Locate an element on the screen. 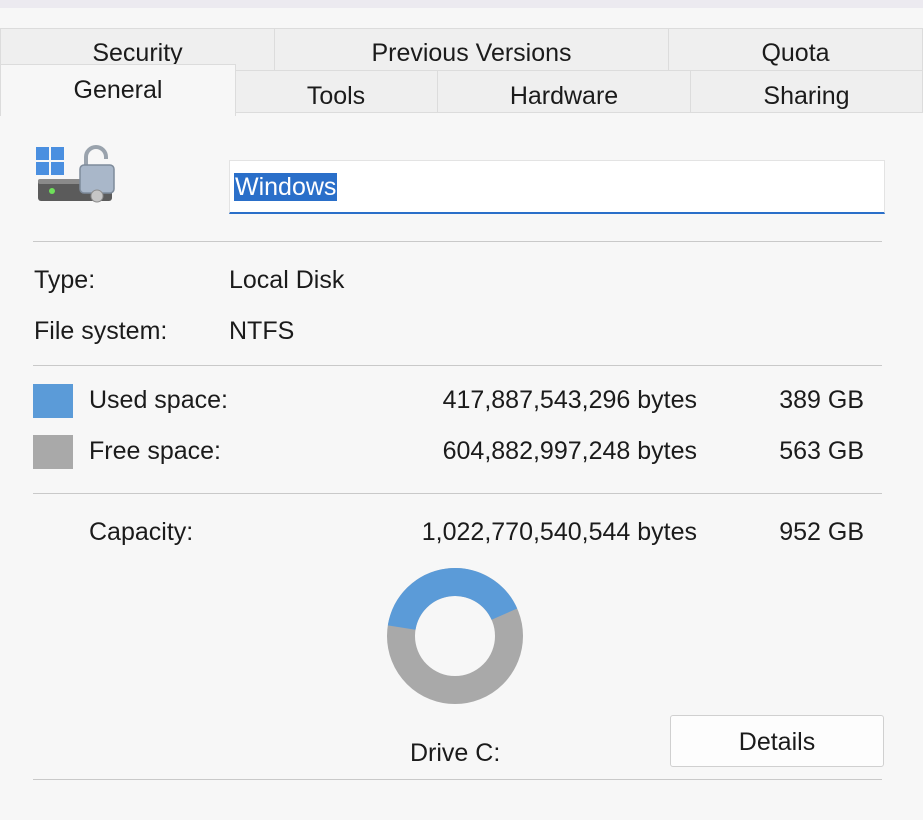  file-system-value: NTFS is located at coordinates (262, 331).